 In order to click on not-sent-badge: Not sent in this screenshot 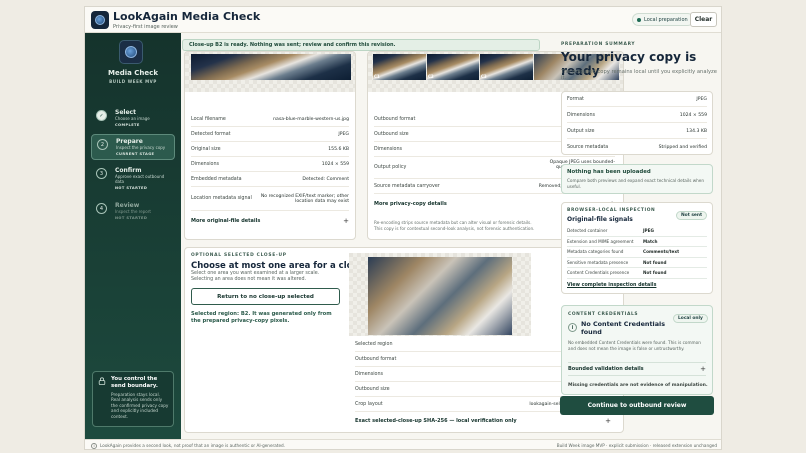, I will do `click(692, 215)`.